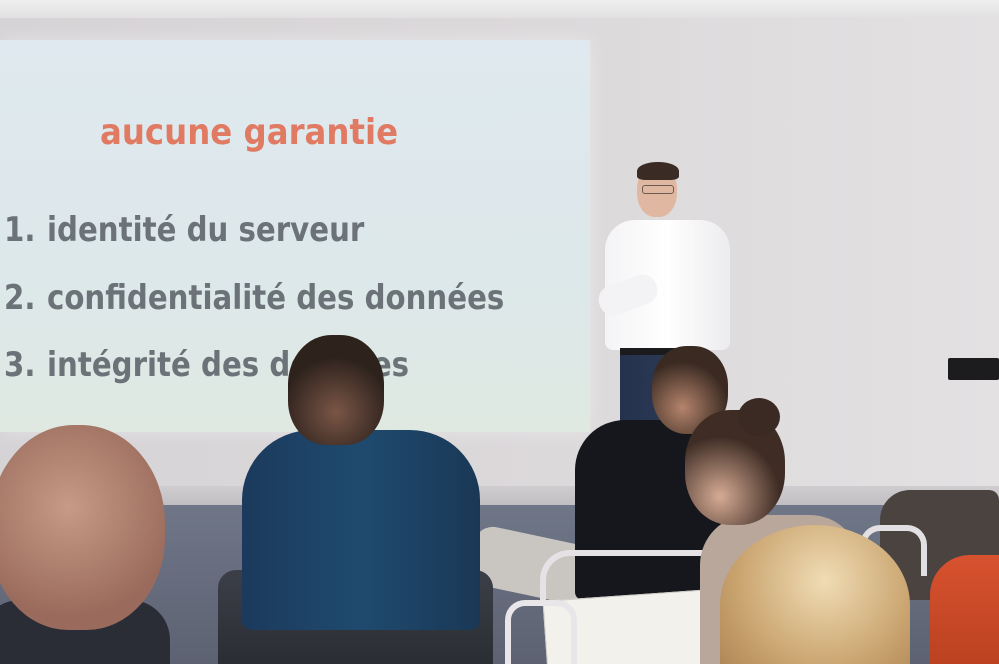  Describe the element at coordinates (206, 230) in the screenshot. I see `item-text: identité du serveur` at that location.